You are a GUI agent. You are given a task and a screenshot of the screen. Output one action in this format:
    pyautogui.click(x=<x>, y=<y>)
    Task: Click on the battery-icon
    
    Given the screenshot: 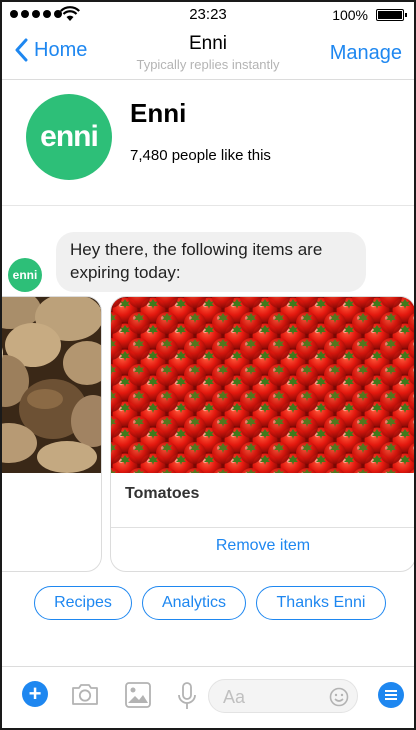 What is the action you would take?
    pyautogui.click(x=391, y=15)
    